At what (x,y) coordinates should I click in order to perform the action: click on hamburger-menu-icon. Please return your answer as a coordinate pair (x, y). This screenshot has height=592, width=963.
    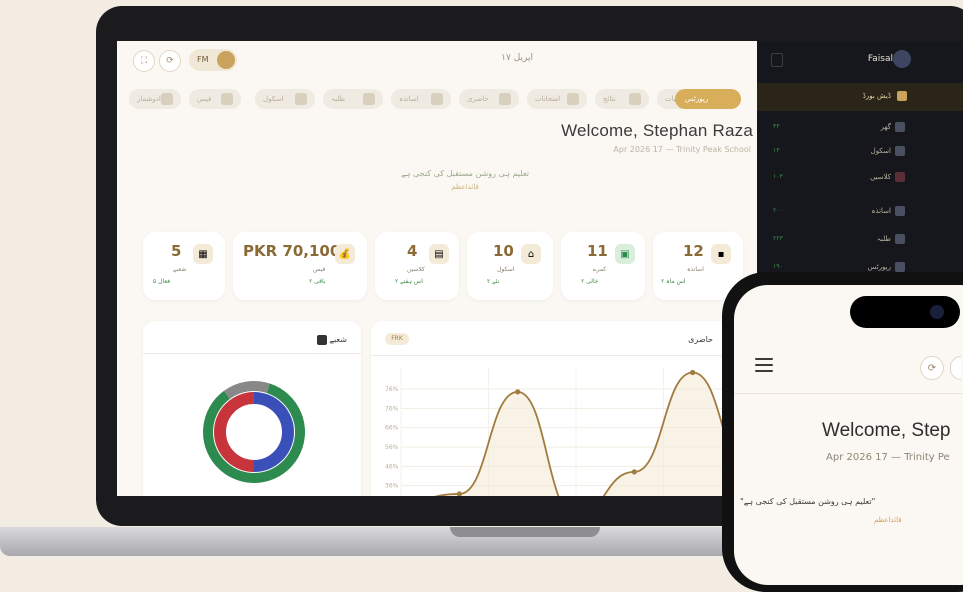
    Looking at the image, I should click on (764, 365).